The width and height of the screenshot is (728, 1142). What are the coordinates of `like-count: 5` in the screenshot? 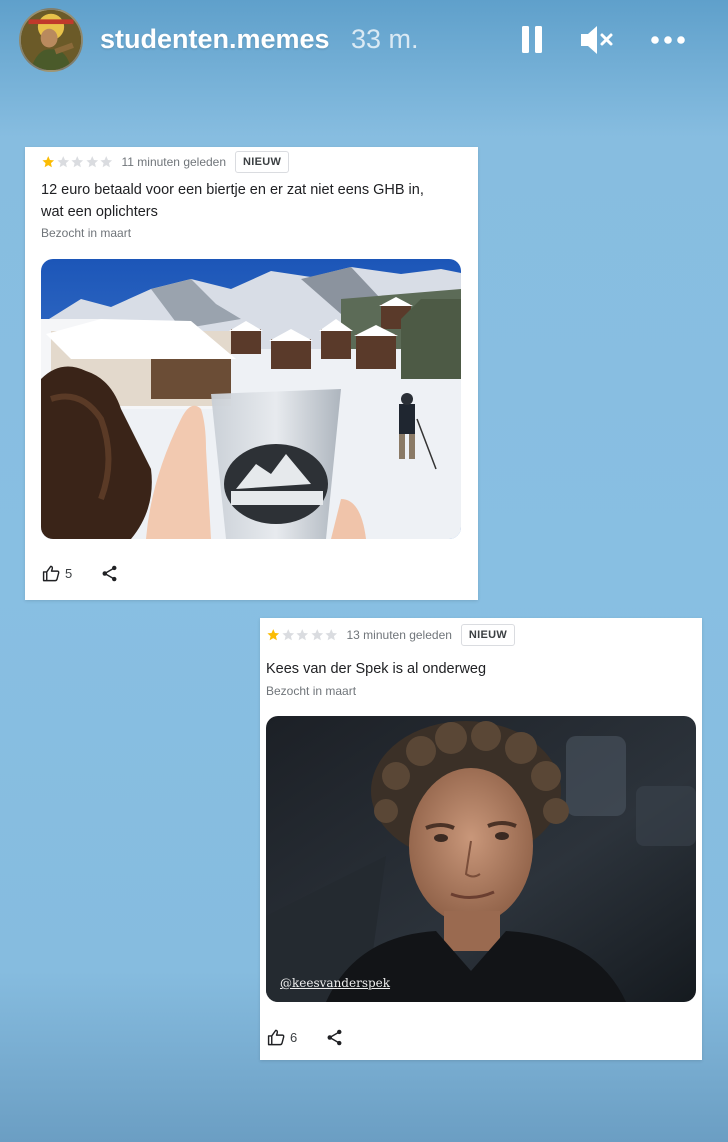 It's located at (69, 573).